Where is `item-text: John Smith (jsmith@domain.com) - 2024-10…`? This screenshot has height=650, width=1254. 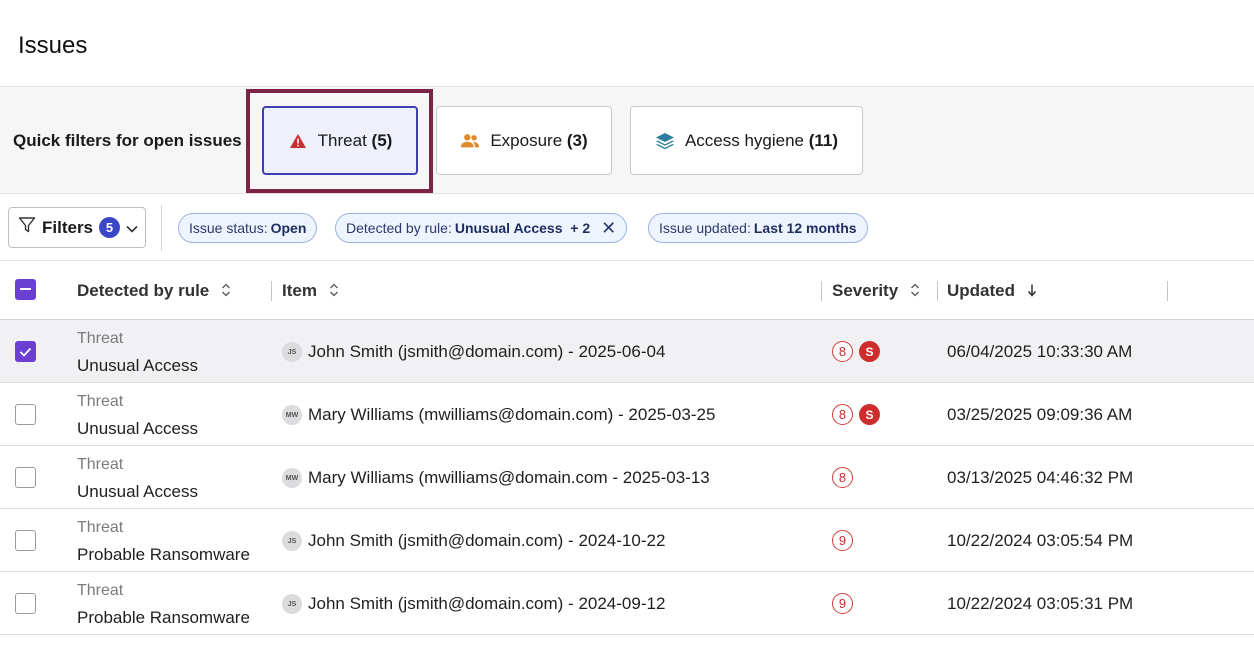
item-text: John Smith (jsmith@domain.com) - 2024-10… is located at coordinates (487, 540).